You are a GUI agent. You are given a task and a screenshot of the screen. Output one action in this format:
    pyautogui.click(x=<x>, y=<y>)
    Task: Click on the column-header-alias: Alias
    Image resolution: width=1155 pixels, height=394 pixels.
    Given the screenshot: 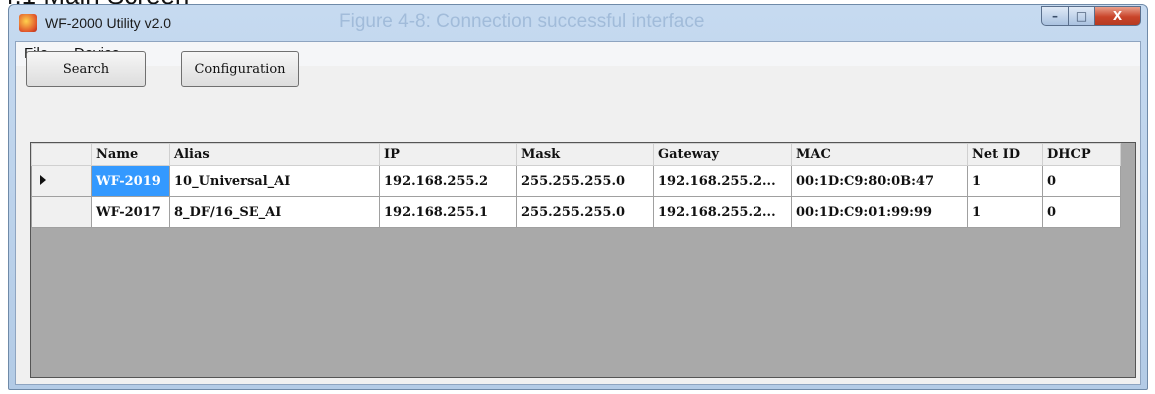 What is the action you would take?
    pyautogui.click(x=274, y=154)
    